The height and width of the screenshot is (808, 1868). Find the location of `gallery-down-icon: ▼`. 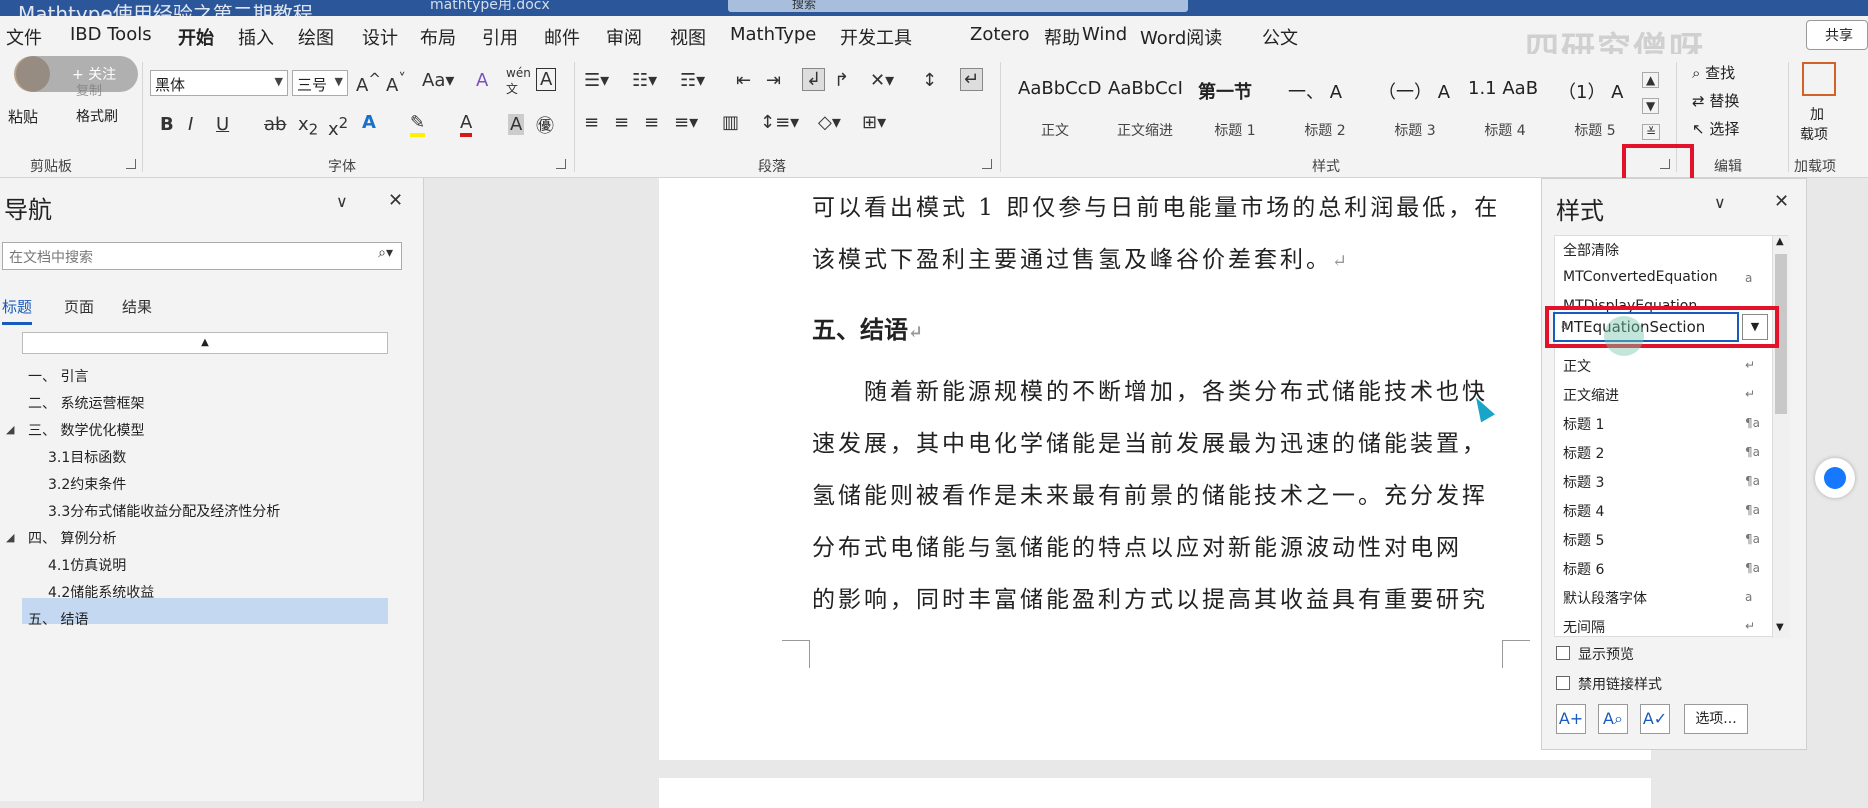

gallery-down-icon: ▼ is located at coordinates (1651, 106).